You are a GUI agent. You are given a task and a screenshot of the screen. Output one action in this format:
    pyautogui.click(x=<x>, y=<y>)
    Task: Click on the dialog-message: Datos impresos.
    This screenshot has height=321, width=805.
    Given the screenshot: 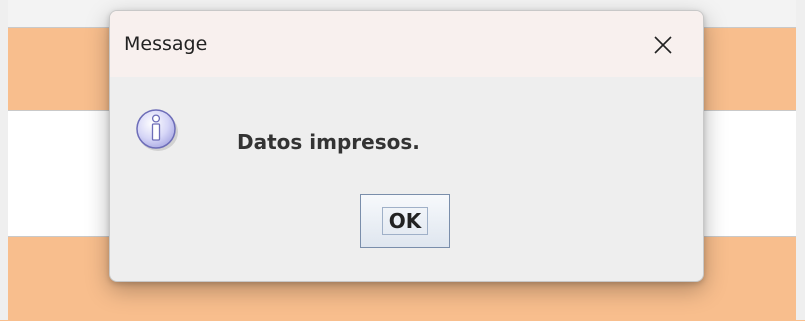 What is the action you would take?
    pyautogui.click(x=328, y=142)
    